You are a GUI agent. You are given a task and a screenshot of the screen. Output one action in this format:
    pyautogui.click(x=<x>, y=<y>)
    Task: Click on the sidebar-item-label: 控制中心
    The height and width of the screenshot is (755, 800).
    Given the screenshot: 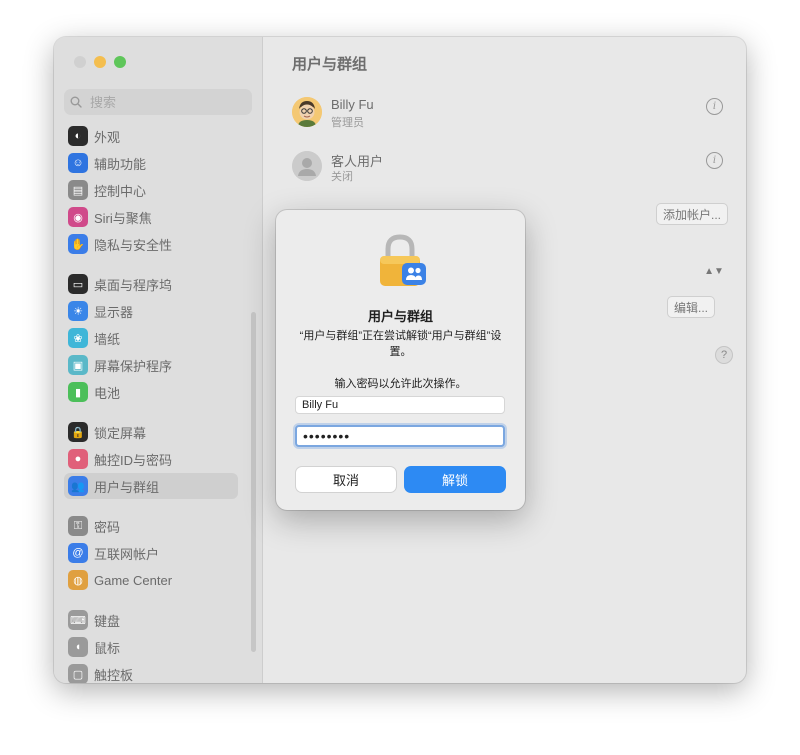 What is the action you would take?
    pyautogui.click(x=120, y=191)
    